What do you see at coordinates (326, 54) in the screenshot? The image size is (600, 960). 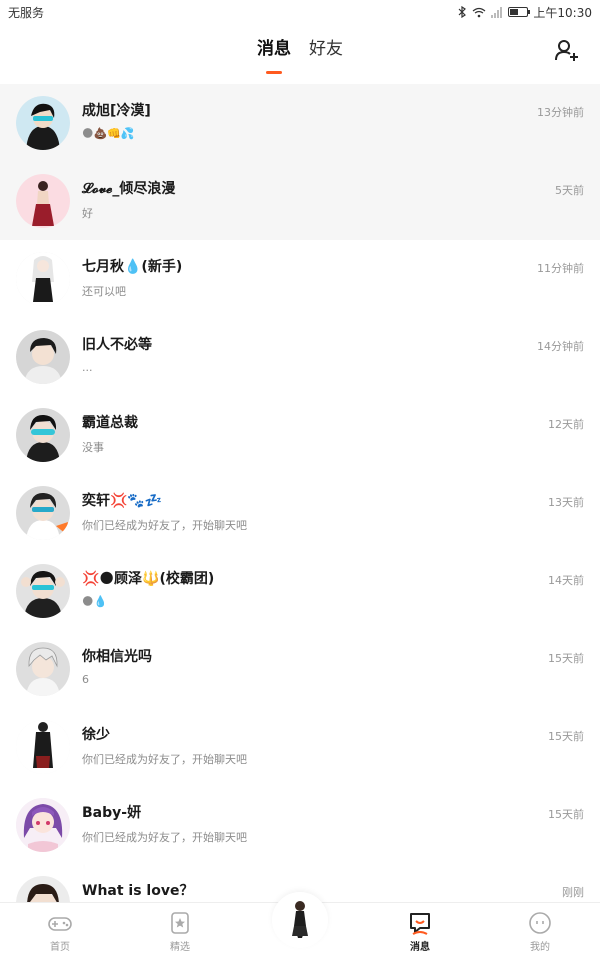 I see `tab-friends: 好友` at bounding box center [326, 54].